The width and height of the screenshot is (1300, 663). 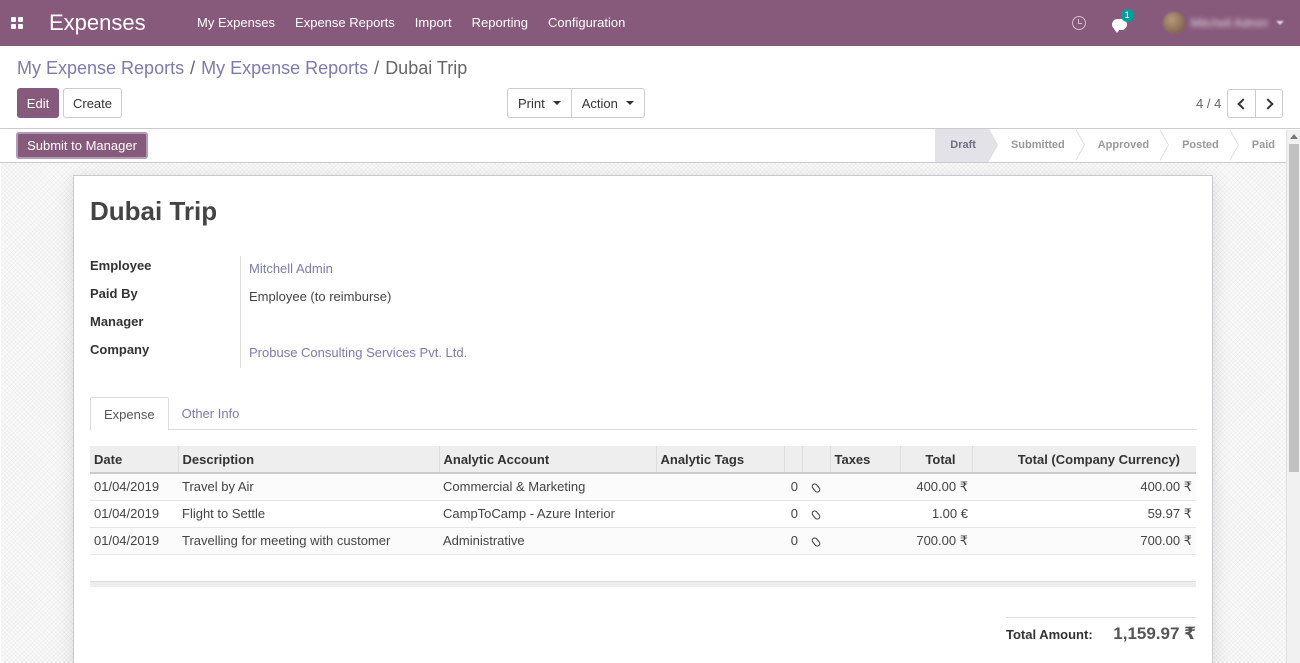 What do you see at coordinates (154, 211) in the screenshot?
I see `report-title: Dubai Trip` at bounding box center [154, 211].